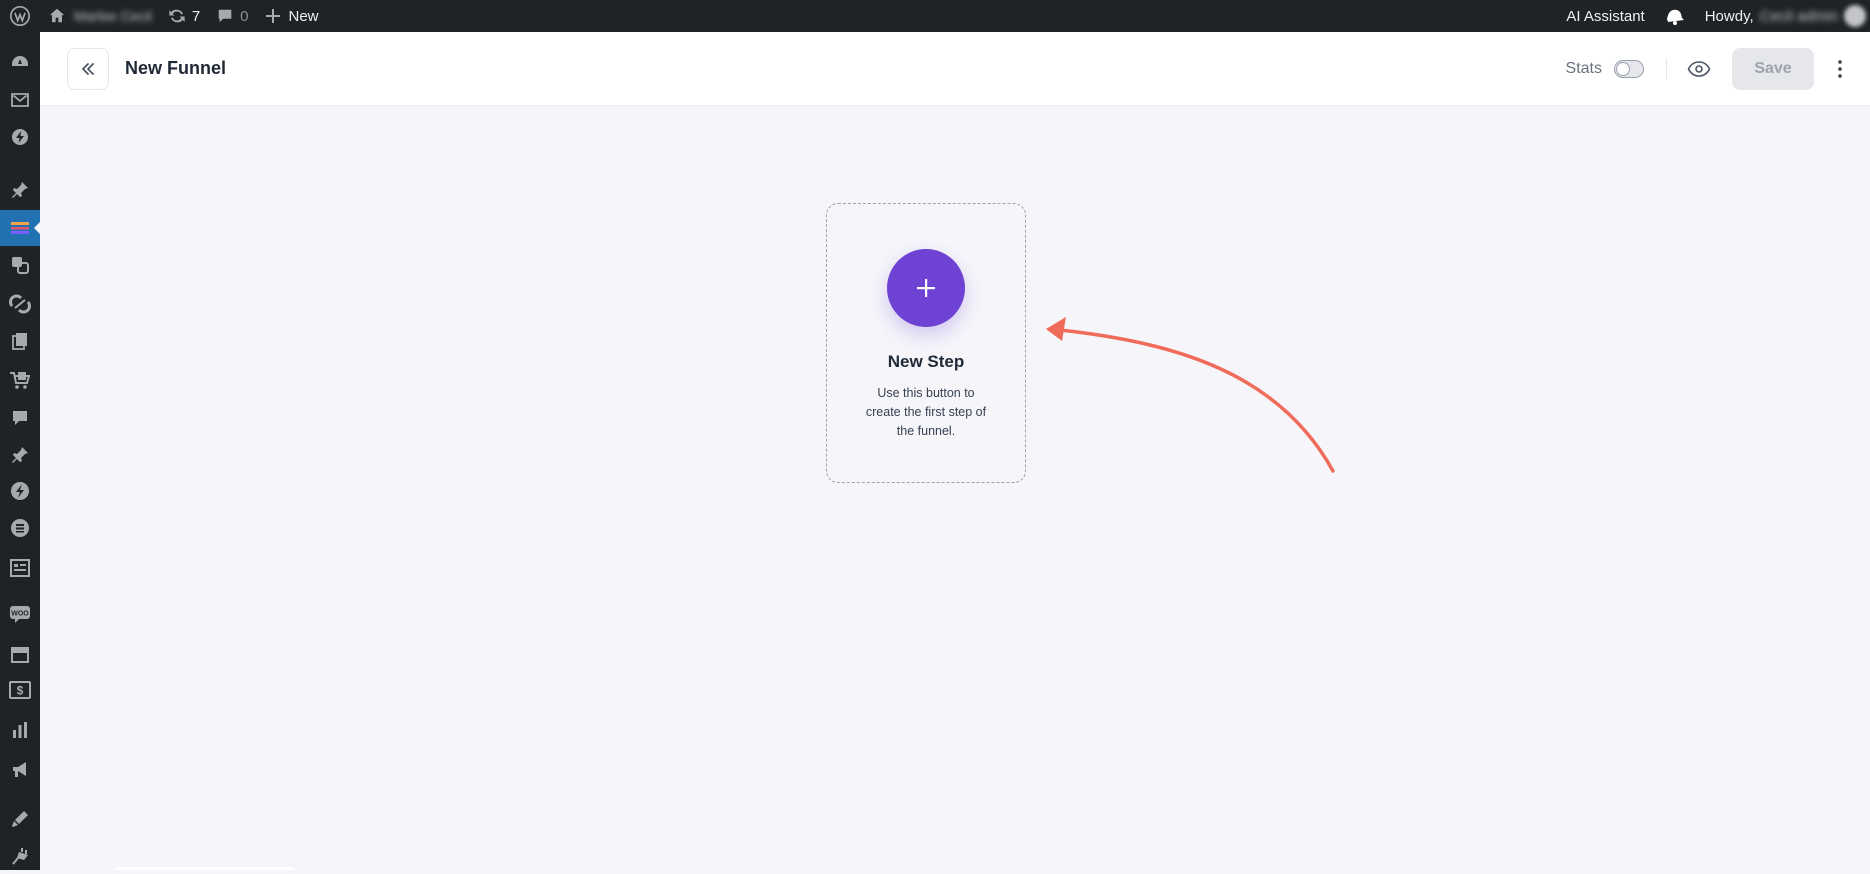 The image size is (1870, 874). I want to click on funnel-icon, so click(20, 228).